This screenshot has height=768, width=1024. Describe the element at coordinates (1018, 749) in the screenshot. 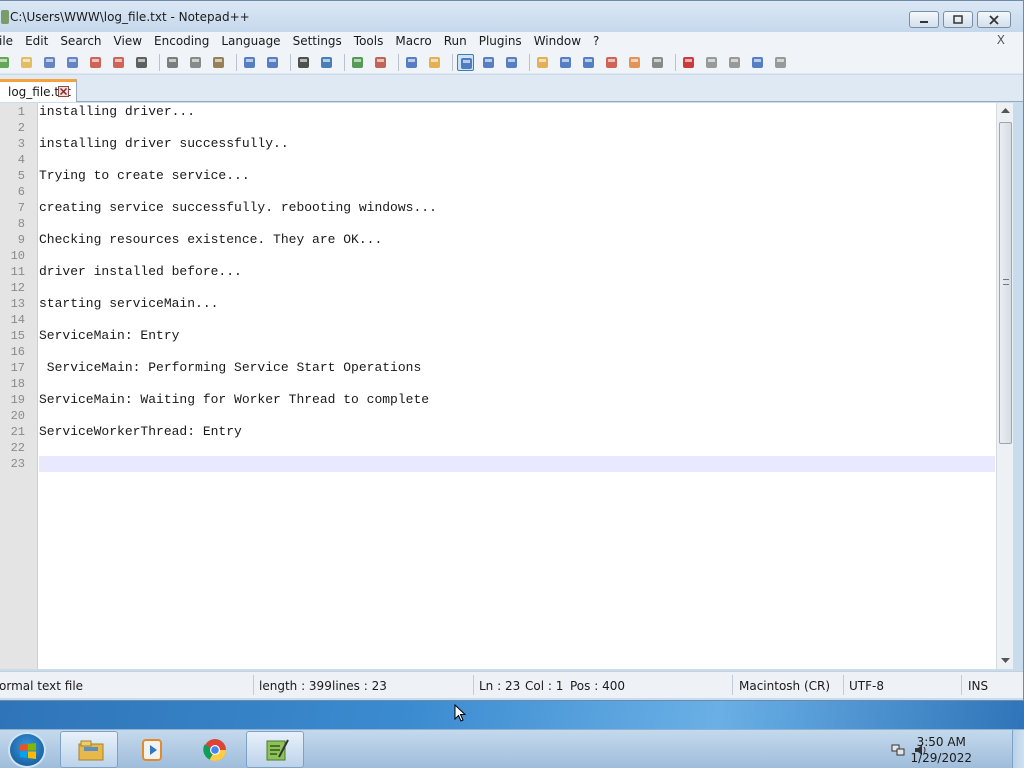

I see `show-desktop-button` at that location.